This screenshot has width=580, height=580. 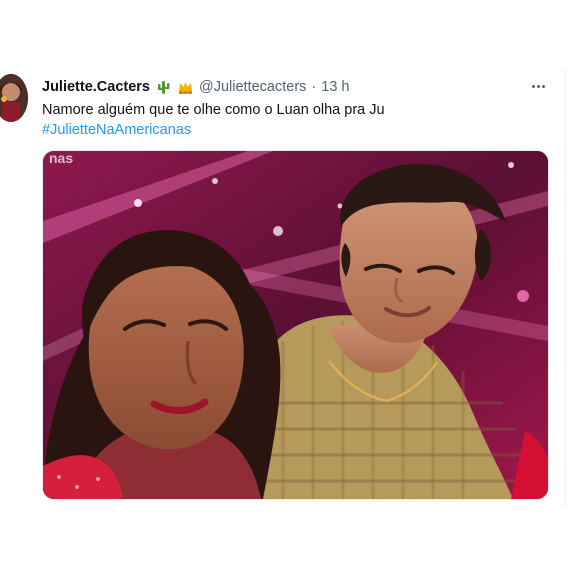 I want to click on author-name: Juliette.Cacters, so click(x=96, y=87).